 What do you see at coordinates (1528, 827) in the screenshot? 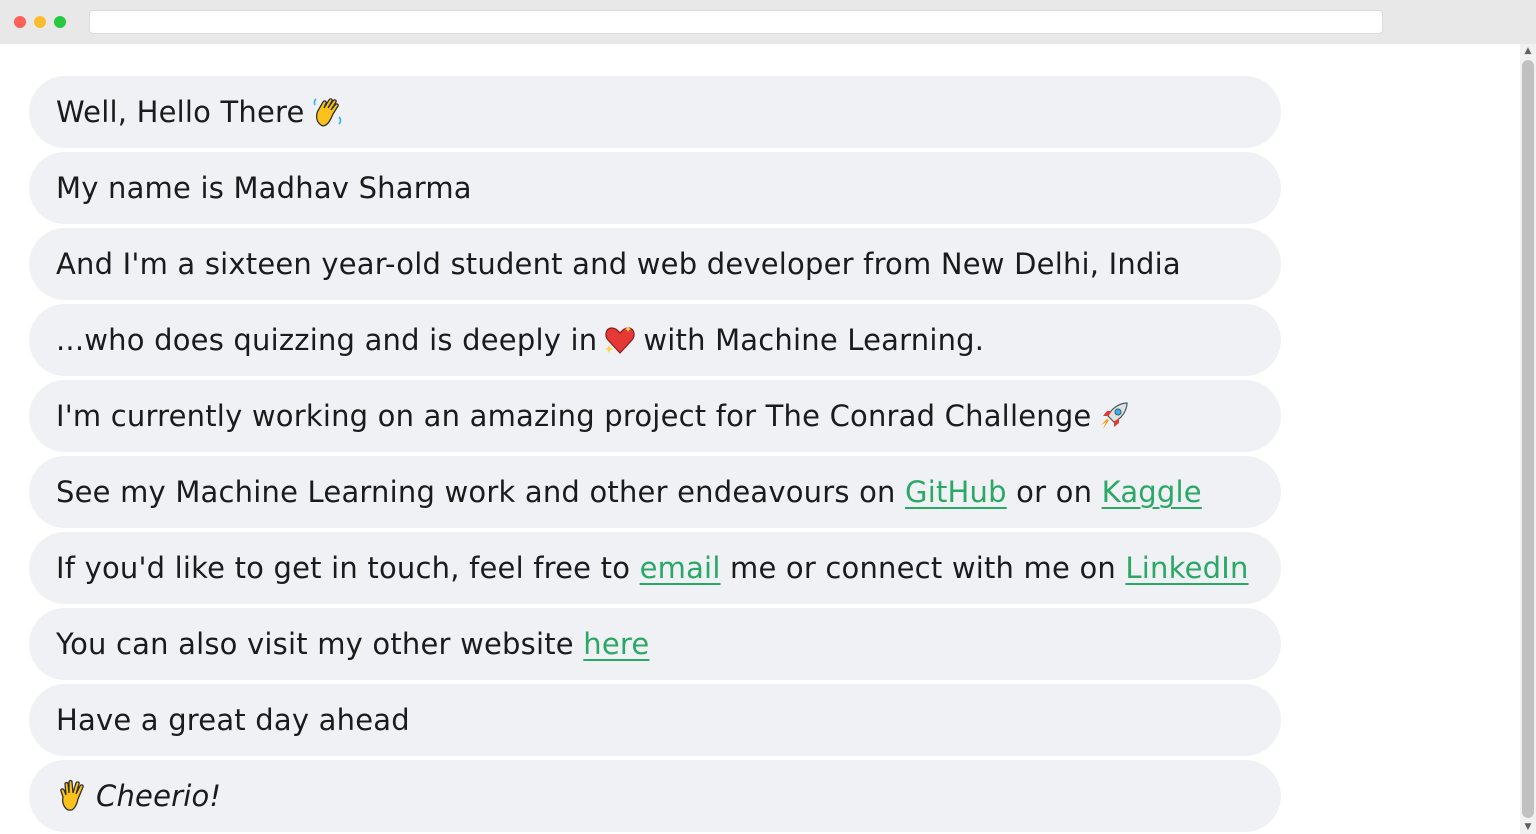
I see `scroll-down-arrow-icon: ▼` at bounding box center [1528, 827].